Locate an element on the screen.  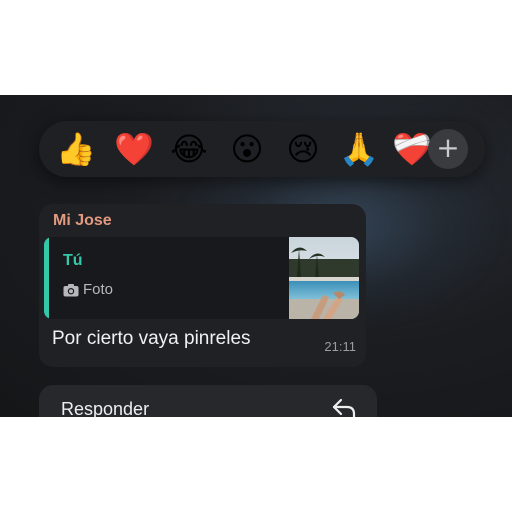
reaction-crying: 😢 is located at coordinates (303, 149).